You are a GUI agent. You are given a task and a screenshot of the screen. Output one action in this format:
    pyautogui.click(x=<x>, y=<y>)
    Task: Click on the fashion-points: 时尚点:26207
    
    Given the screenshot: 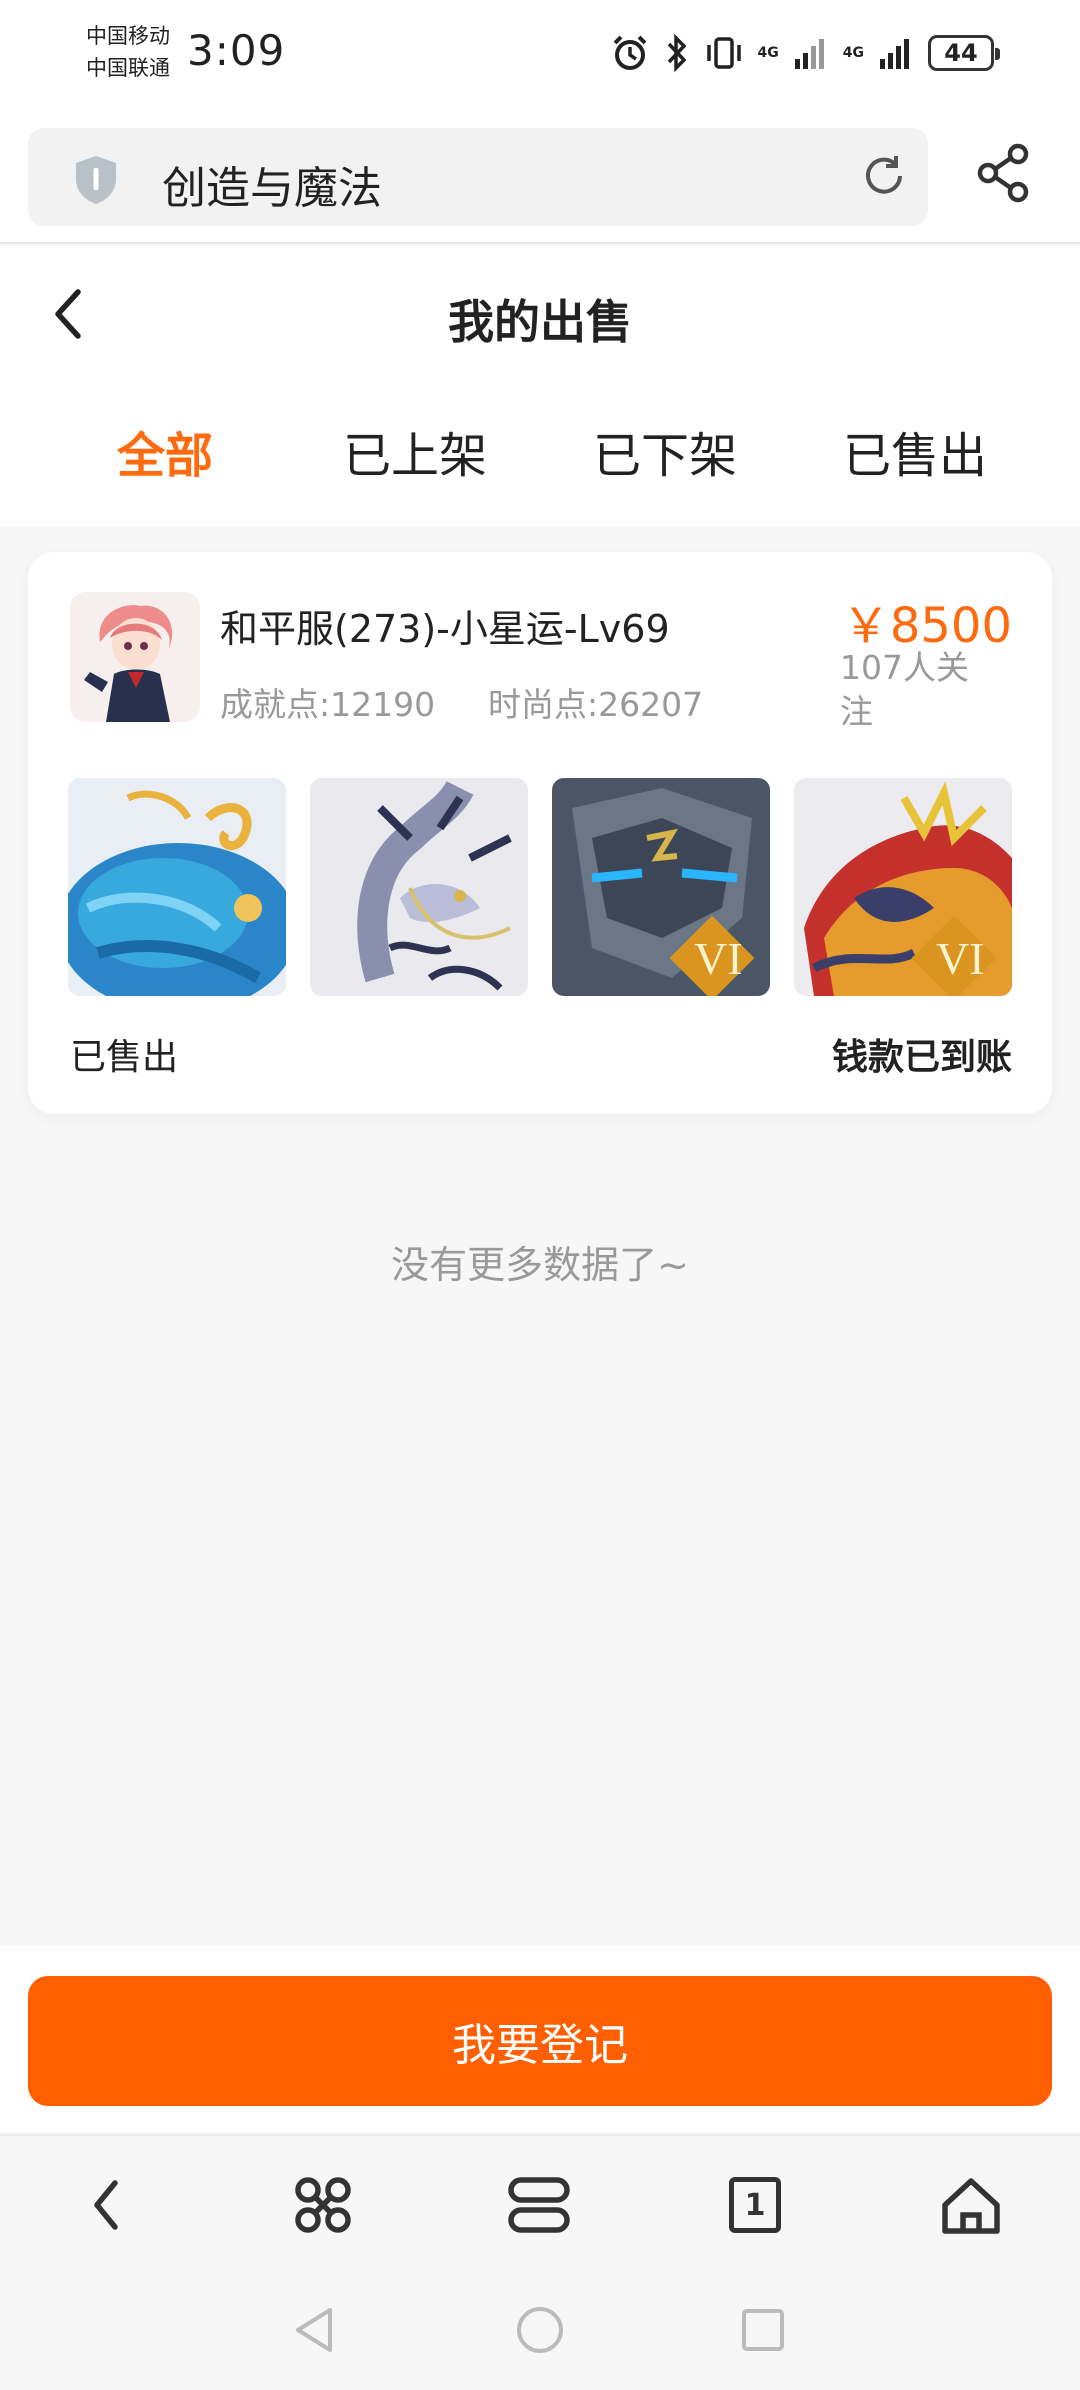 What is the action you would take?
    pyautogui.click(x=596, y=704)
    